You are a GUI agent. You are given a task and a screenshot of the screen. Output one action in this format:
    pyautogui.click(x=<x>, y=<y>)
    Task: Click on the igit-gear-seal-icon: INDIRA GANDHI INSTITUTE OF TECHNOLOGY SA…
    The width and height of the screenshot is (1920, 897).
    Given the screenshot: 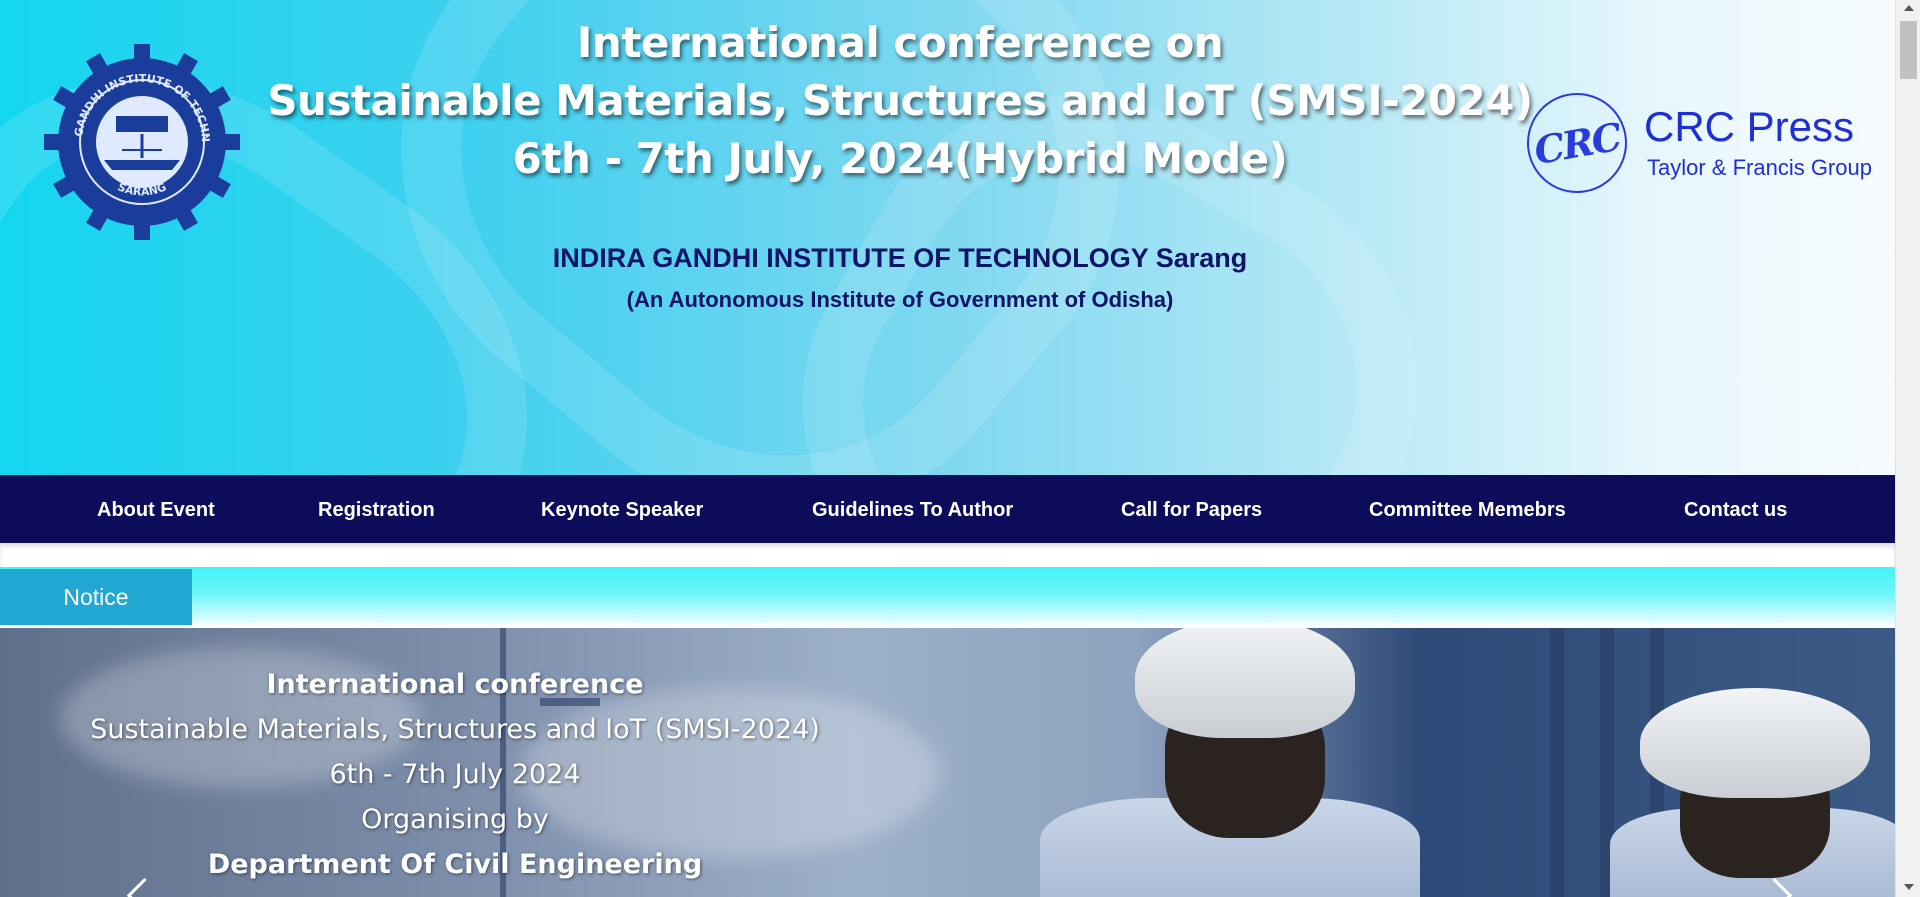 What is the action you would take?
    pyautogui.click(x=138, y=136)
    